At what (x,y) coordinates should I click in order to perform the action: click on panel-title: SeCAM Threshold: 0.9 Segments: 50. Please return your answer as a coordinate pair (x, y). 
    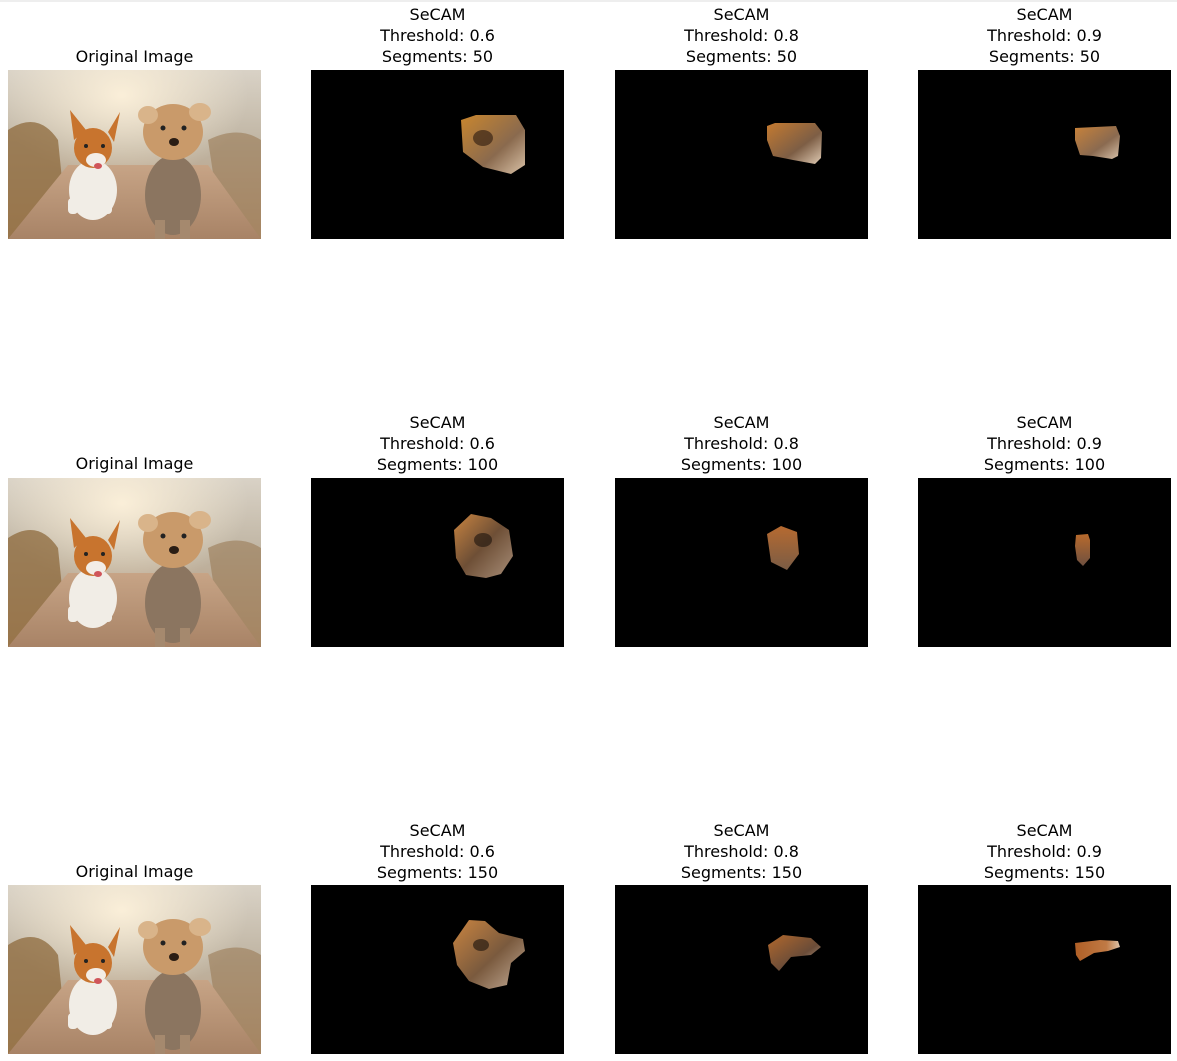
    Looking at the image, I should click on (1044, 35).